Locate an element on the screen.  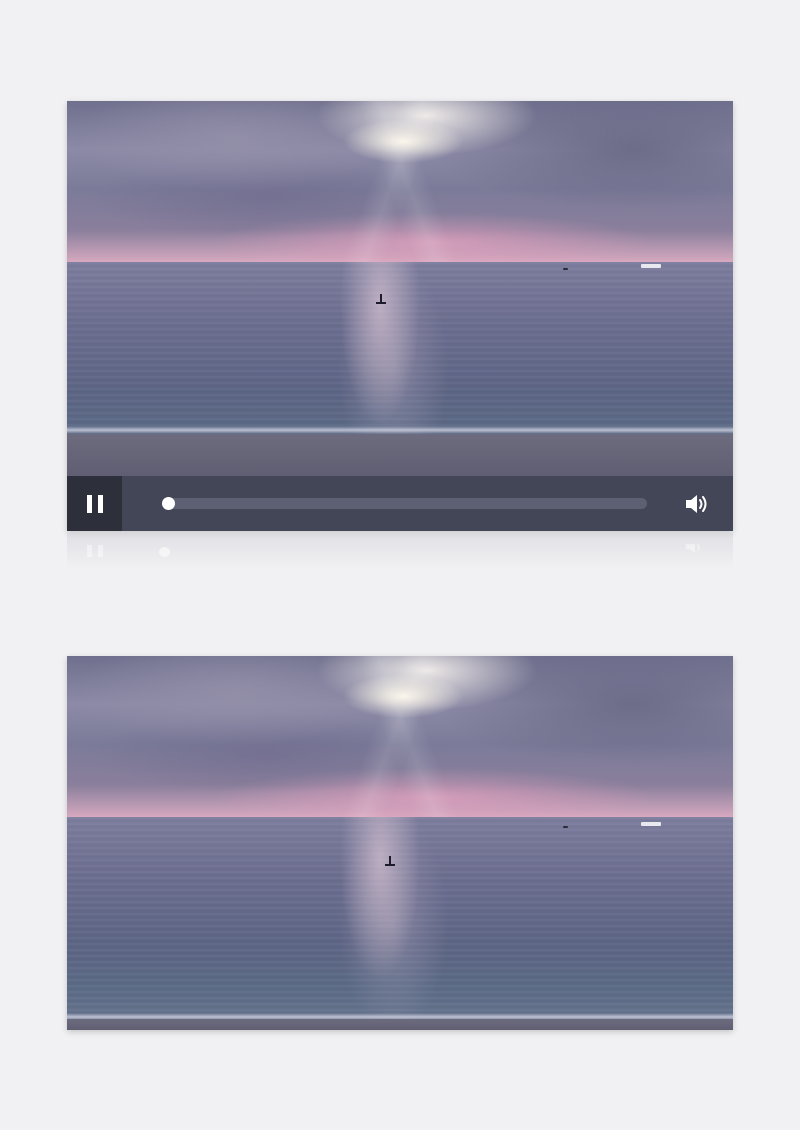
player-reflection is located at coordinates (400, 551).